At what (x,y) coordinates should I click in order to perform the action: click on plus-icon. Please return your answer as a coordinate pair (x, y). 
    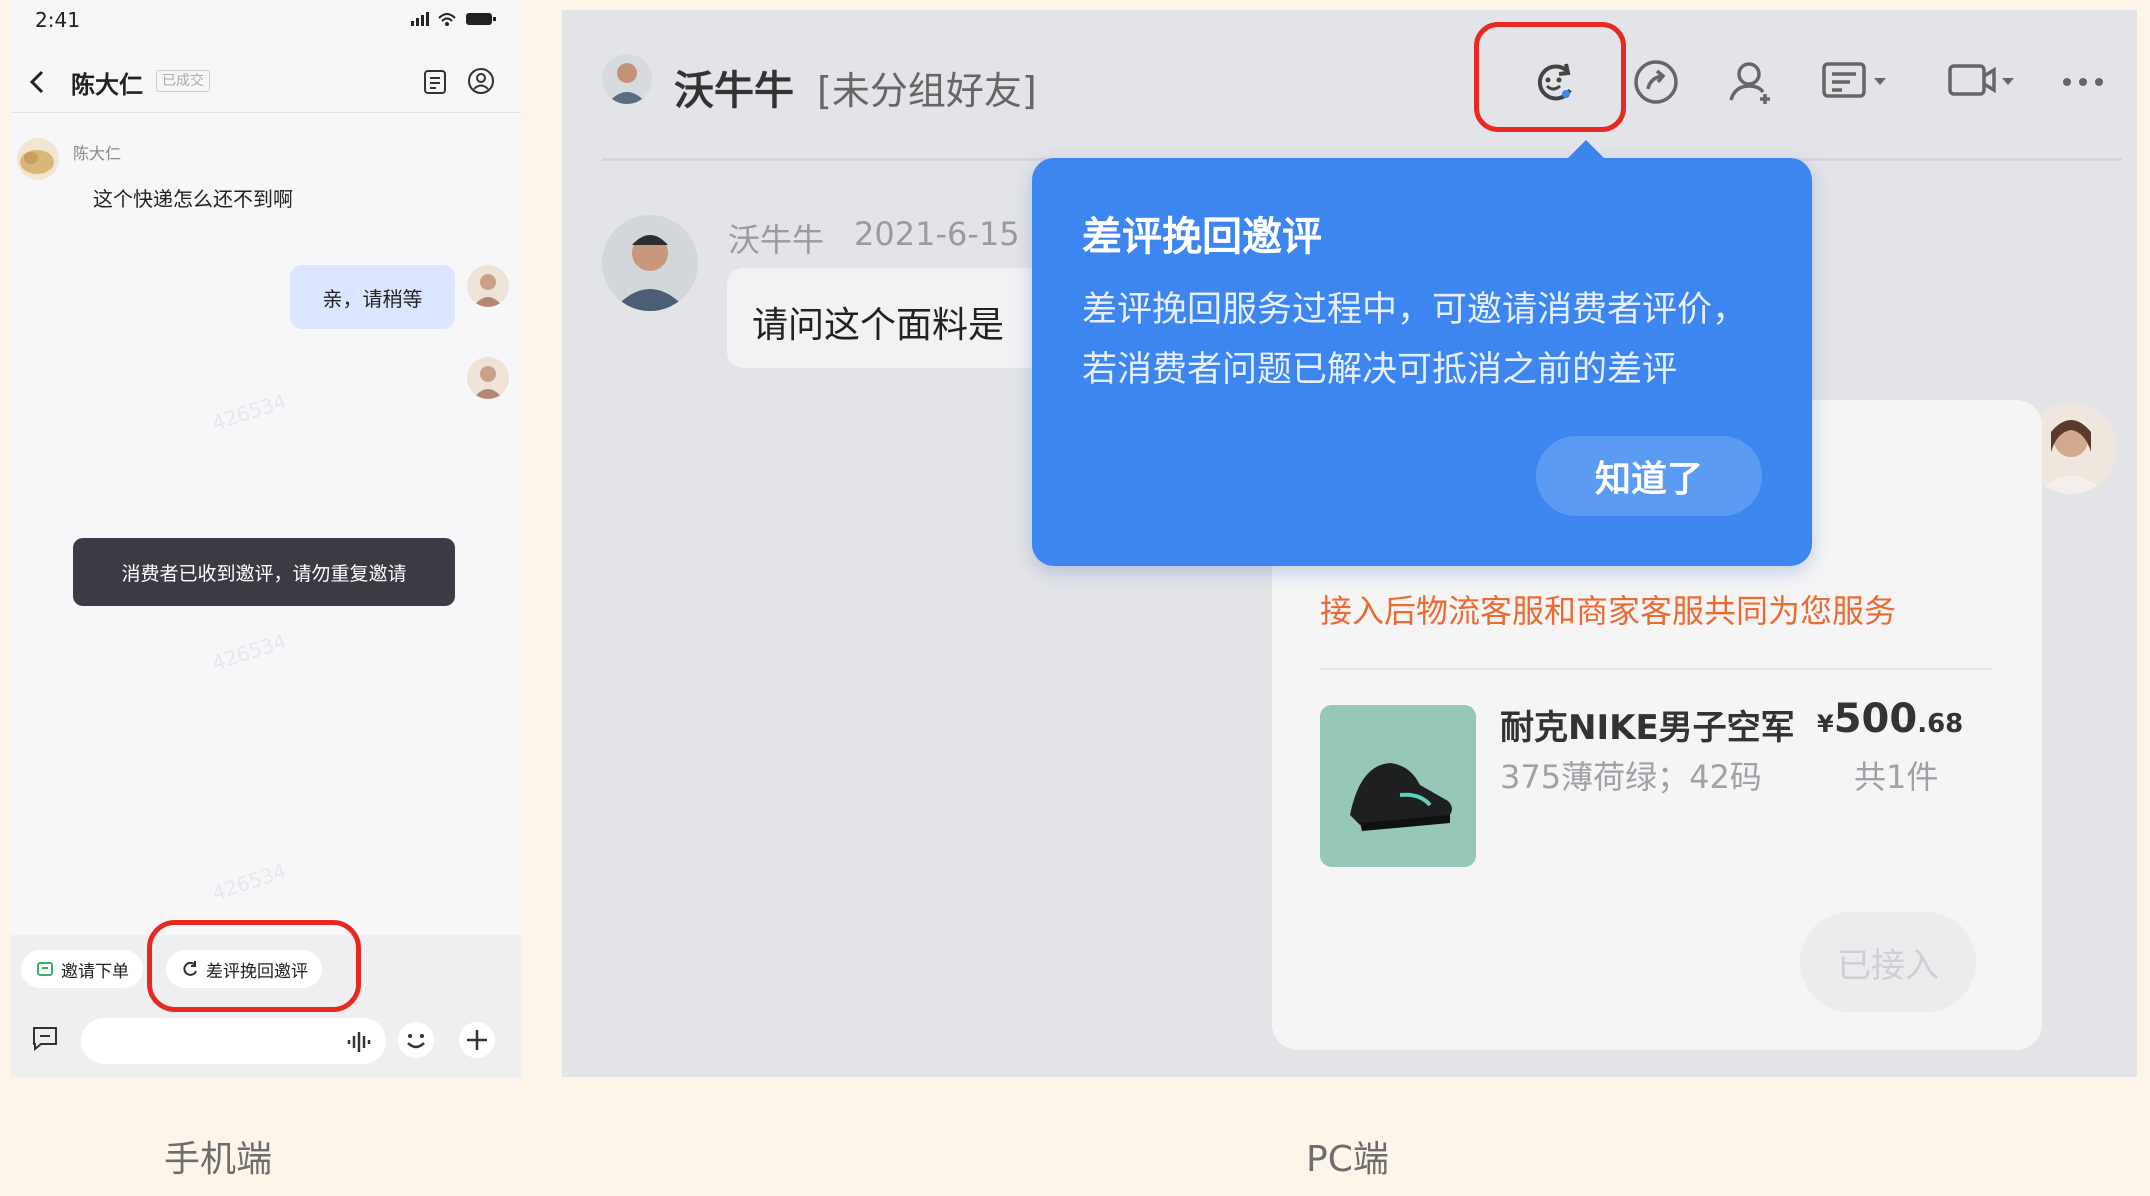
    Looking at the image, I should click on (477, 1040).